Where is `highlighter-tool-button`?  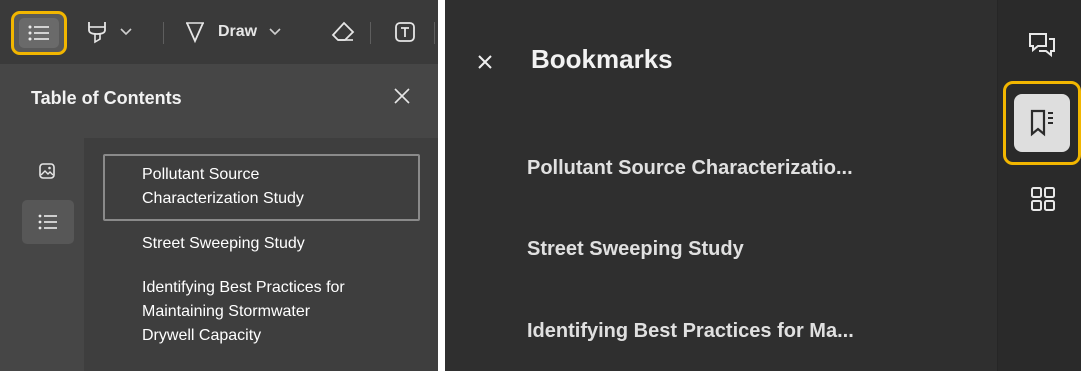
highlighter-tool-button is located at coordinates (97, 32).